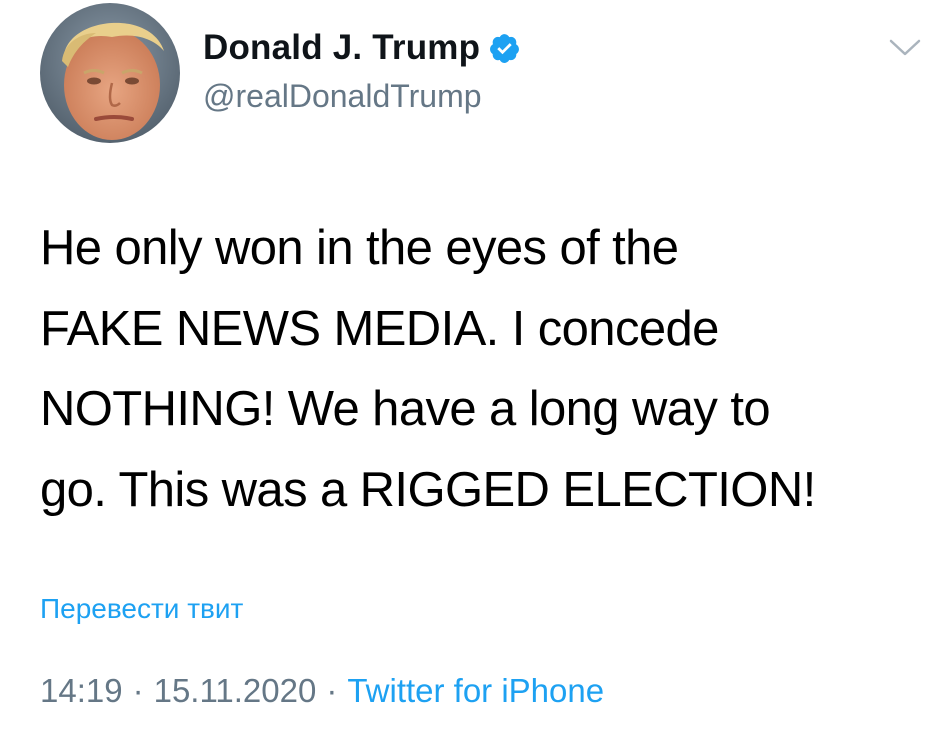 The image size is (935, 746). I want to click on translate-tweet-link: Перевести твит, so click(141, 609).